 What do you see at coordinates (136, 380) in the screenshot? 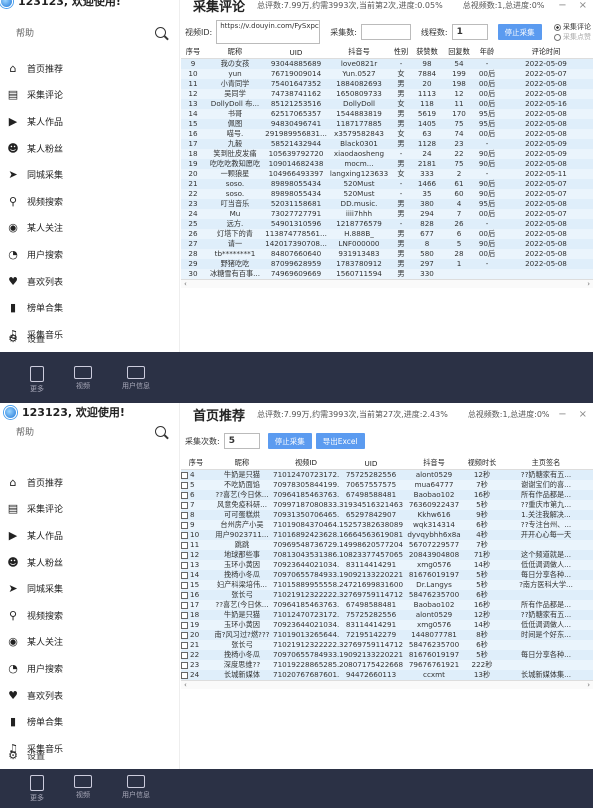
I see `footer-userinfo: 用户信息` at bounding box center [136, 380].